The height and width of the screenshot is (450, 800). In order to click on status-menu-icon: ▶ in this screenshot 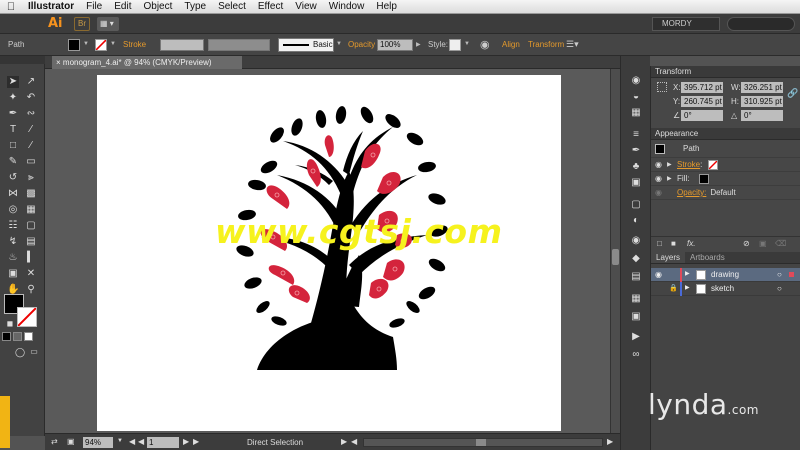, I will do `click(344, 441)`.